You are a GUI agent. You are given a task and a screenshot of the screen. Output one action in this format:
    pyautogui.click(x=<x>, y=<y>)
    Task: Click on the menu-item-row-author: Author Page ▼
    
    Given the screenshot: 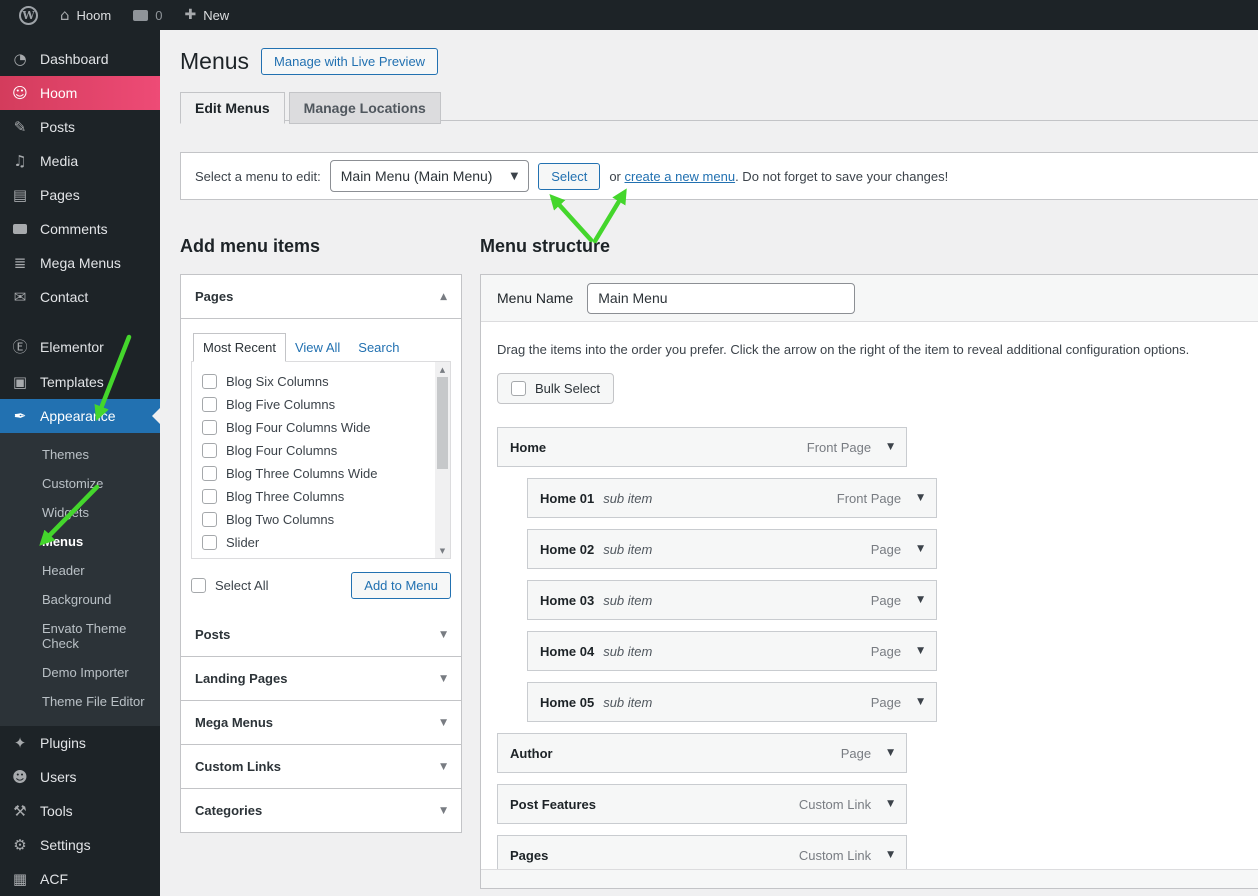 What is the action you would take?
    pyautogui.click(x=702, y=753)
    